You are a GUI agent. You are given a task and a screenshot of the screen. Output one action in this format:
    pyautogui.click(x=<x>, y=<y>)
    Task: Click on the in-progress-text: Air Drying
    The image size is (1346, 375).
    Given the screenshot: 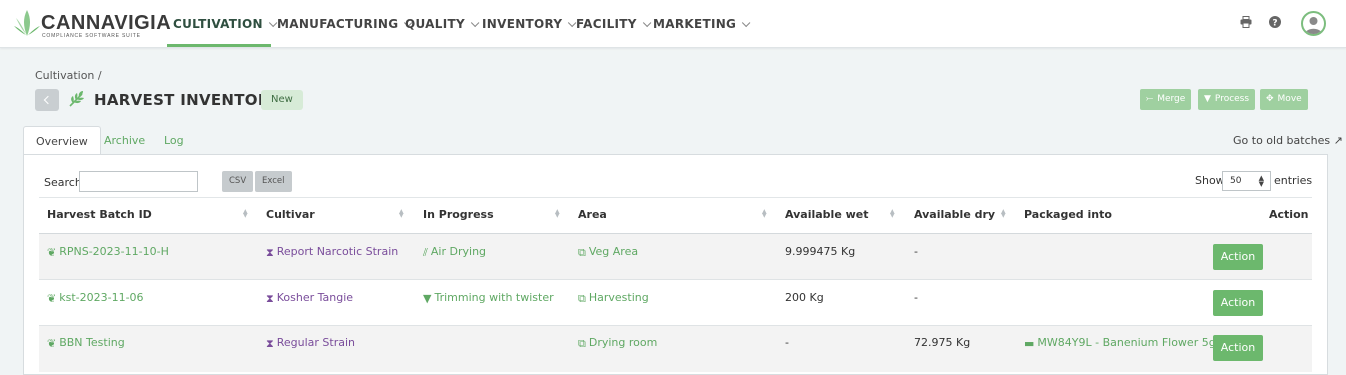 What is the action you would take?
    pyautogui.click(x=458, y=251)
    